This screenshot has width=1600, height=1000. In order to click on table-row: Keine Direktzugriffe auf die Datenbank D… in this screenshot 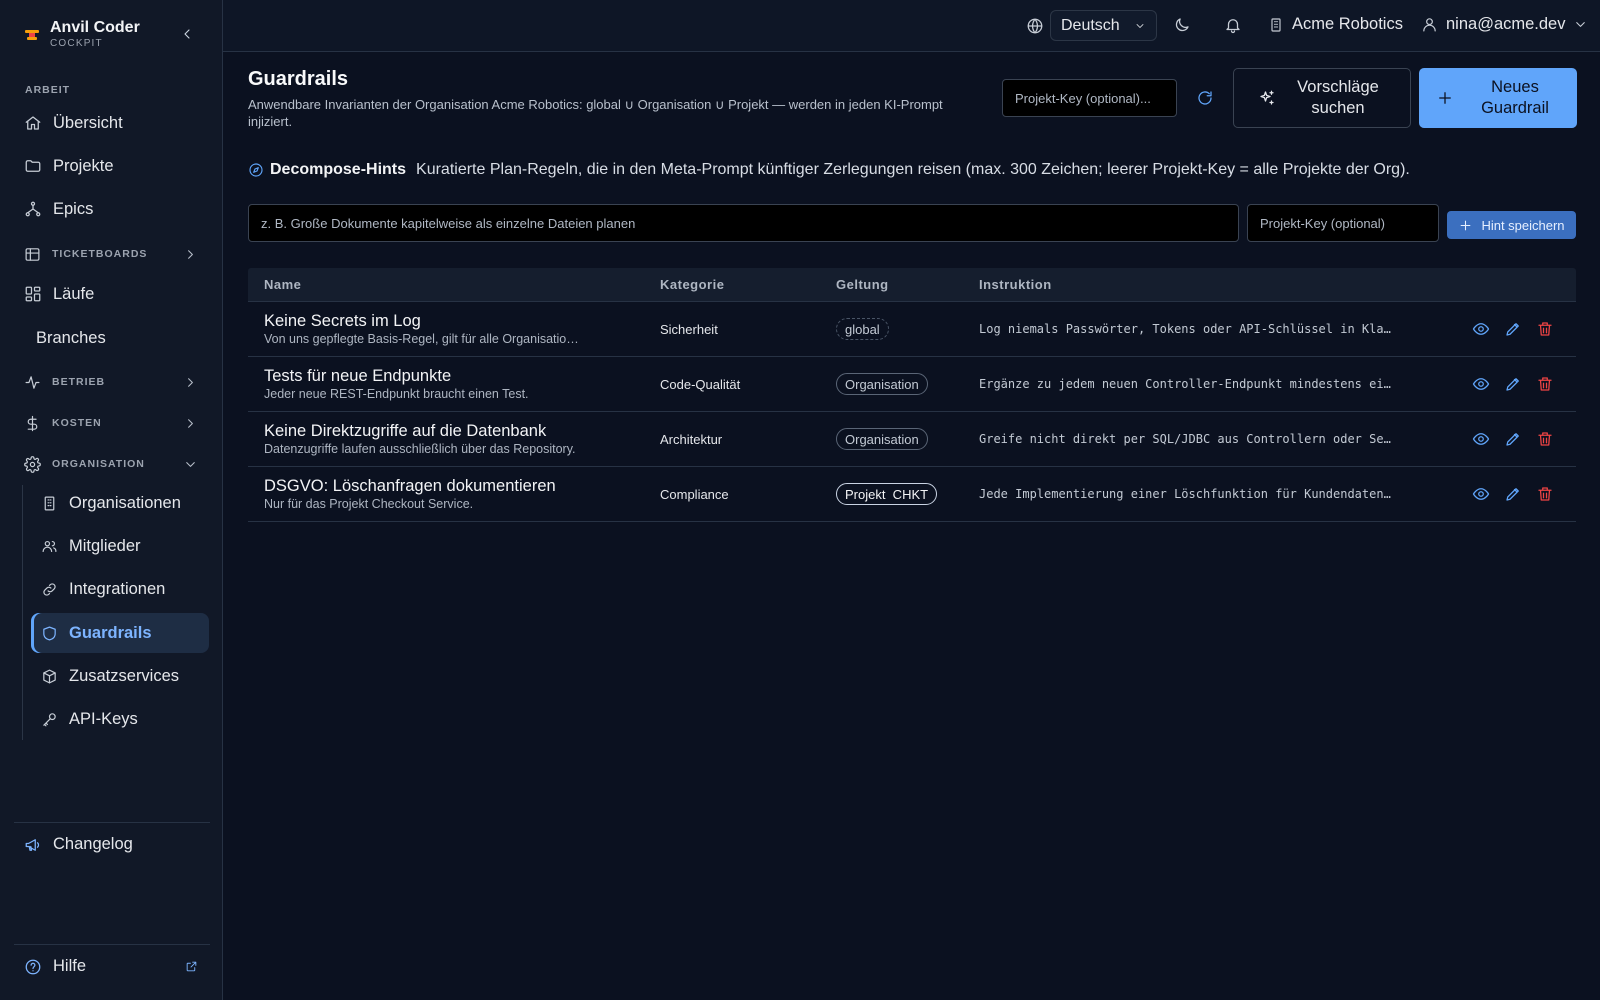, I will do `click(912, 439)`.